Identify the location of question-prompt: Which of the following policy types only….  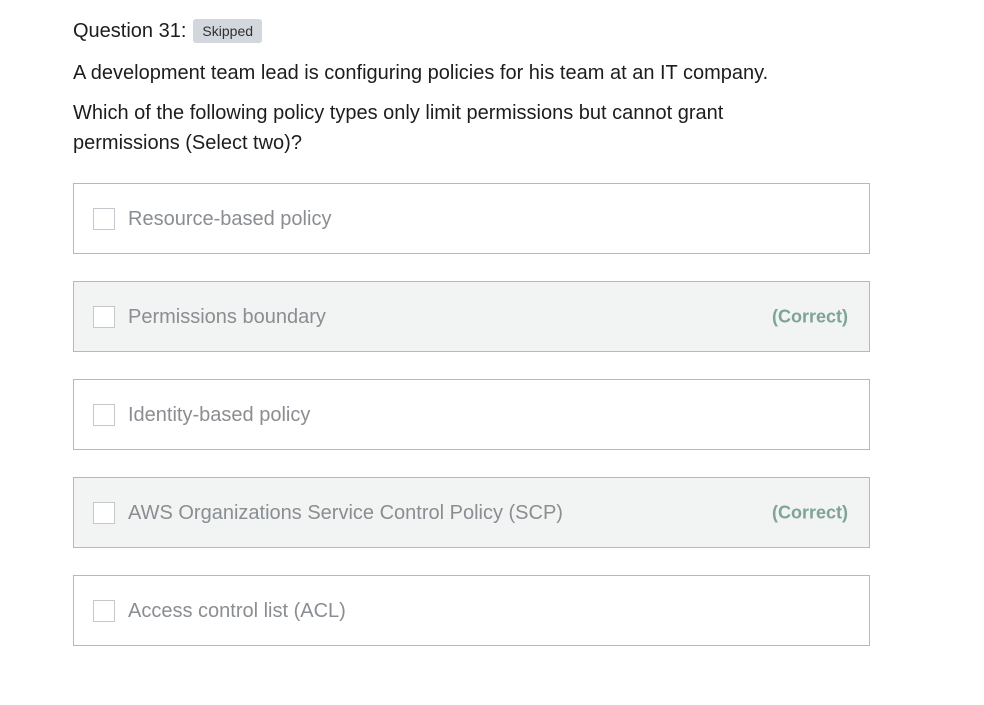
(398, 128).